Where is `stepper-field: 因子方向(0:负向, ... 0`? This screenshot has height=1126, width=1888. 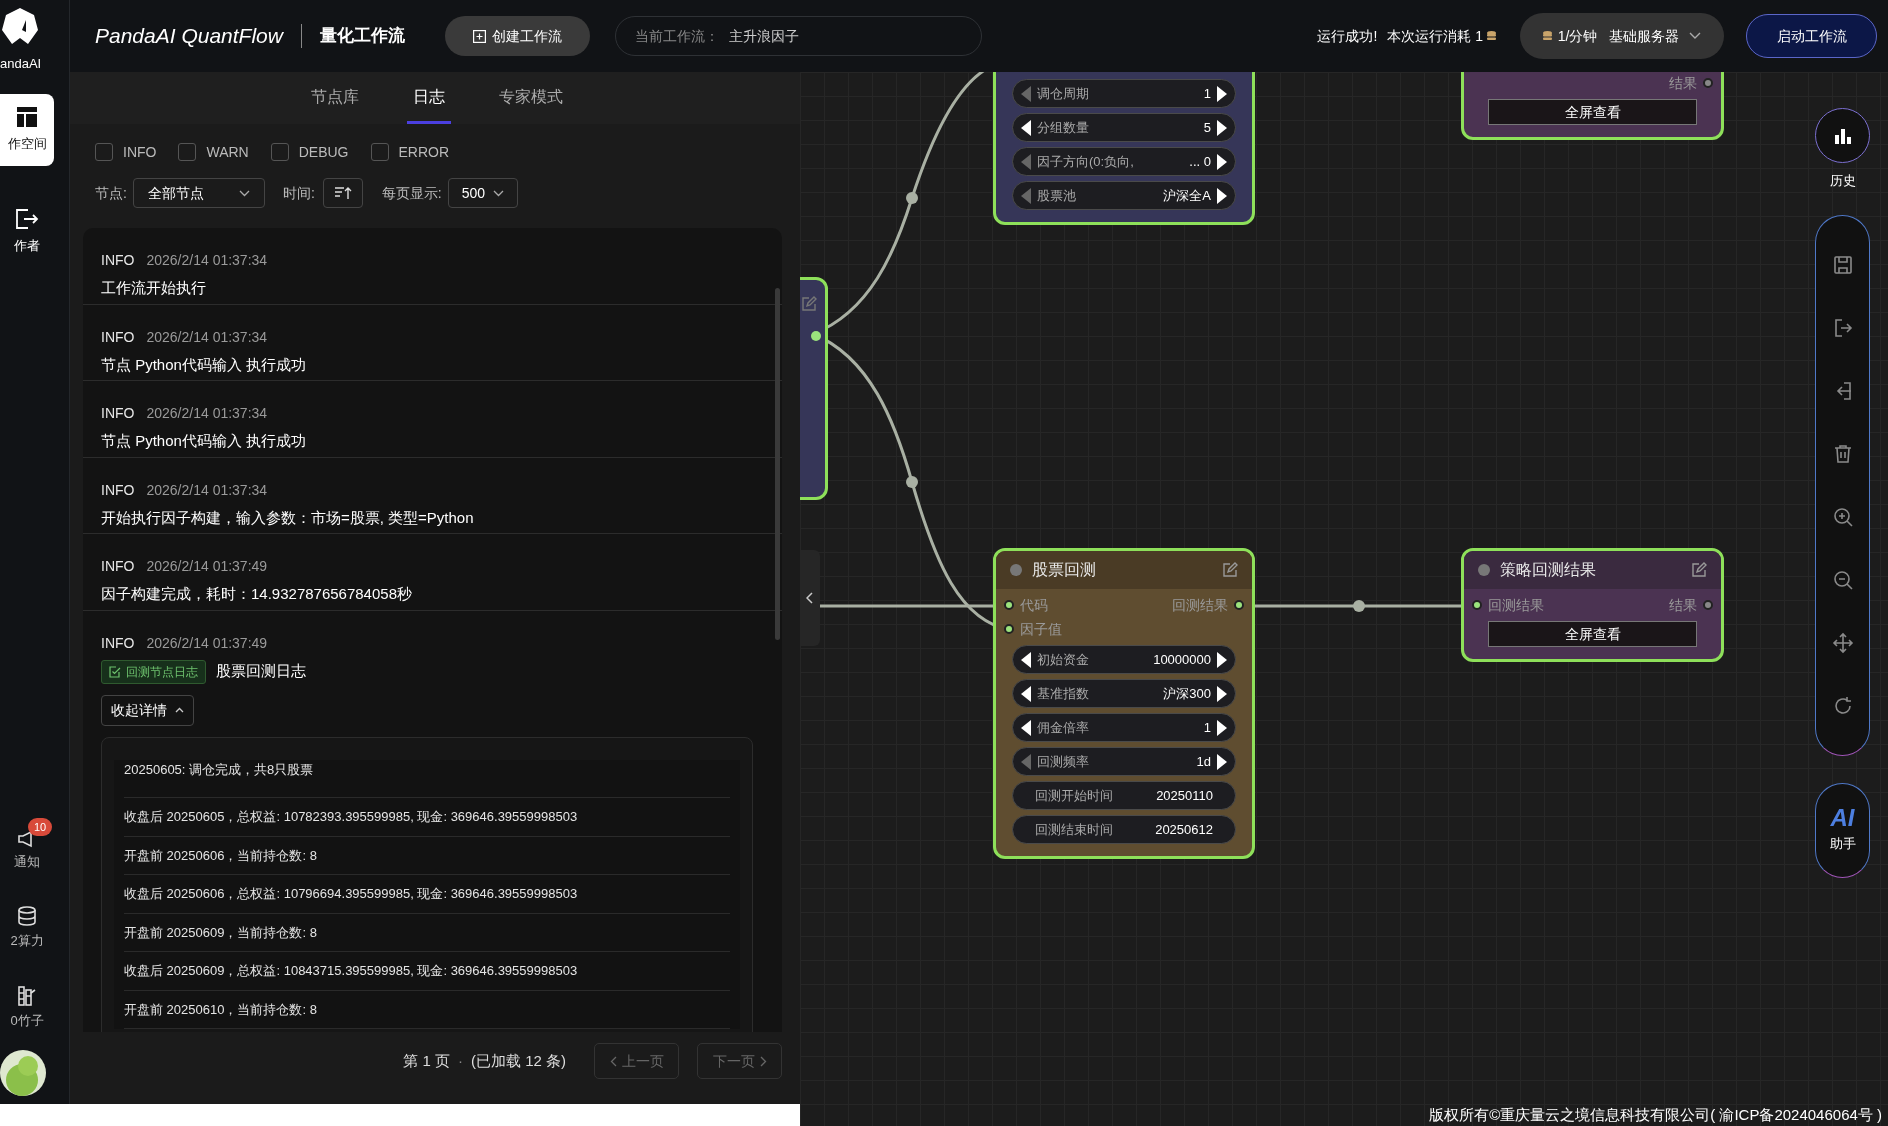
stepper-field: 因子方向(0:负向, ... 0 is located at coordinates (1124, 161).